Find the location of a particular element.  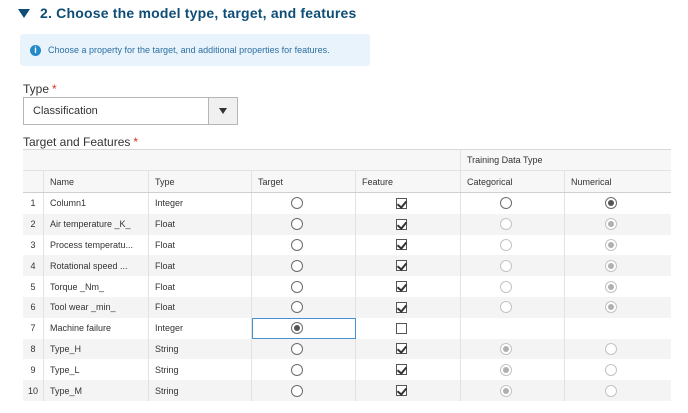

type-label-text: Type is located at coordinates (36, 89).